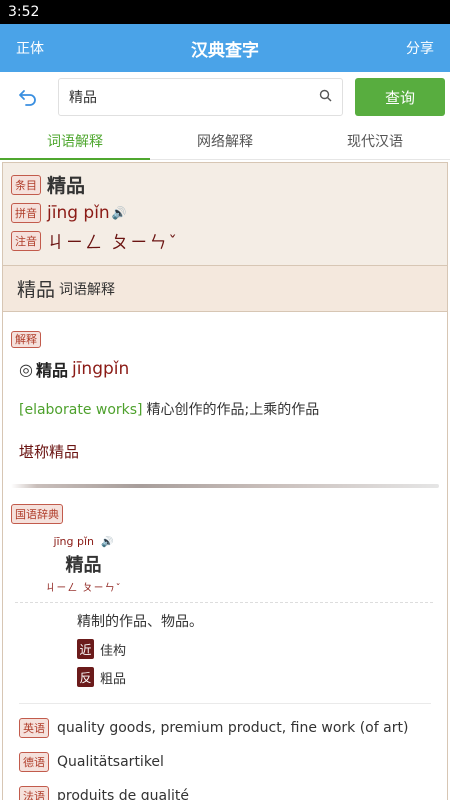 The height and width of the screenshot is (800, 450). Describe the element at coordinates (26, 213) in the screenshot. I see `pinyin-tag: 拼音` at that location.